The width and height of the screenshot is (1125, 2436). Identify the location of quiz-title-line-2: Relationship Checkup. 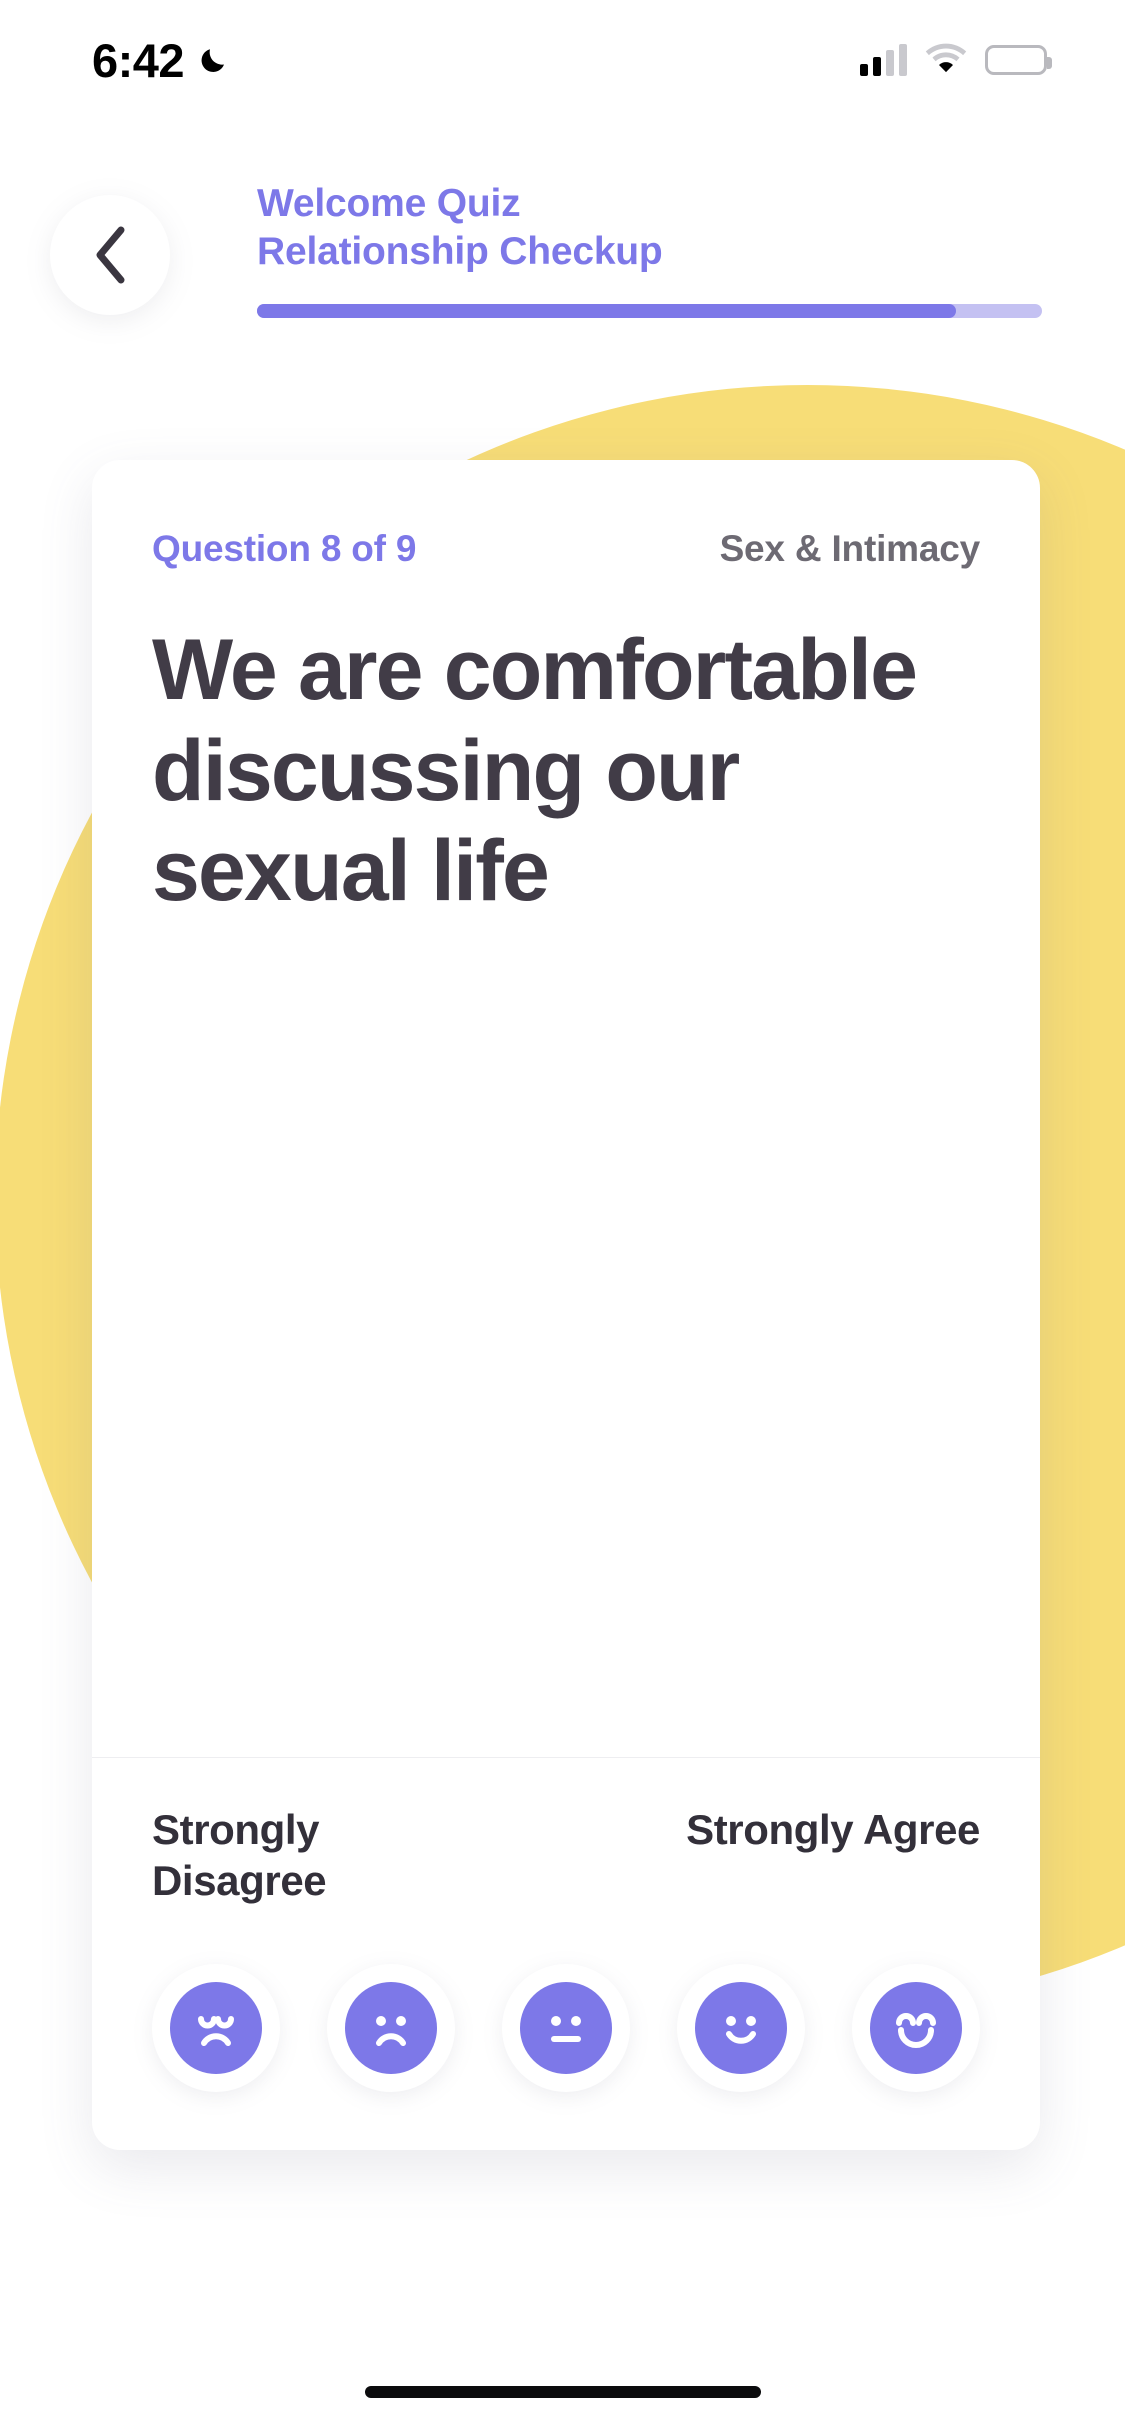
(460, 251).